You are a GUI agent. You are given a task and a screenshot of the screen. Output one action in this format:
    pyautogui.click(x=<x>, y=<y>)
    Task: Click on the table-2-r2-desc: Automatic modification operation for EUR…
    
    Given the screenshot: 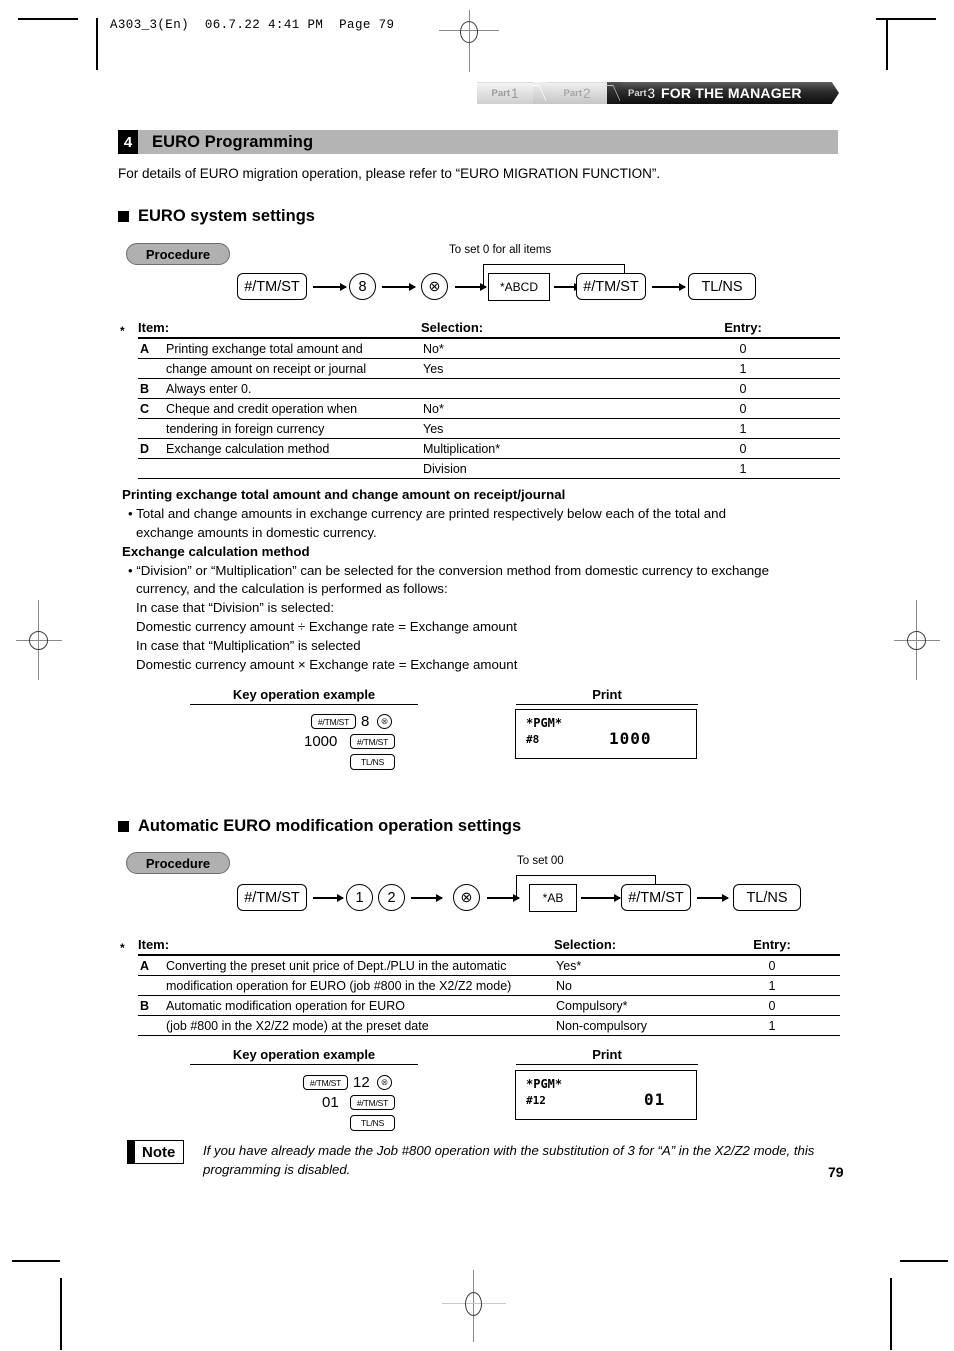 What is the action you would take?
    pyautogui.click(x=360, y=1005)
    